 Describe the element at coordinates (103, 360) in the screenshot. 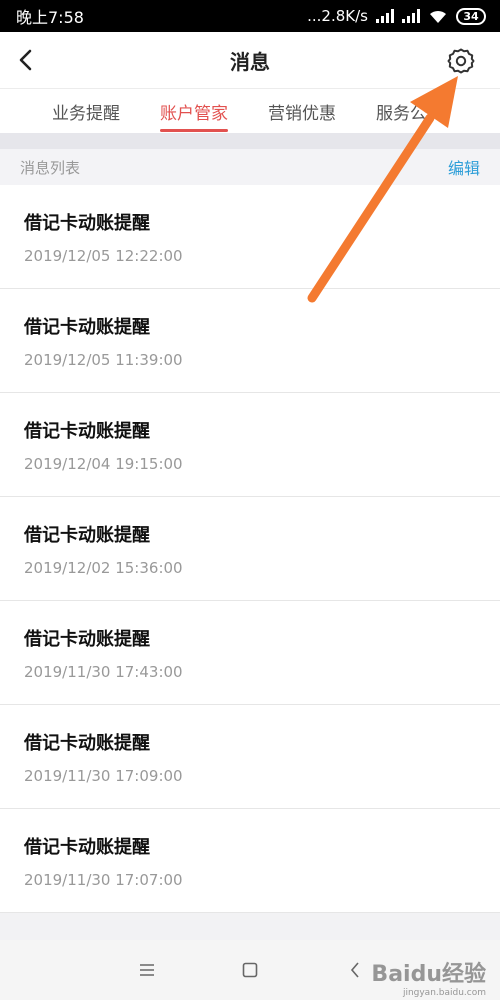

I see `message-time: 2019/12/05 11:39:00` at that location.